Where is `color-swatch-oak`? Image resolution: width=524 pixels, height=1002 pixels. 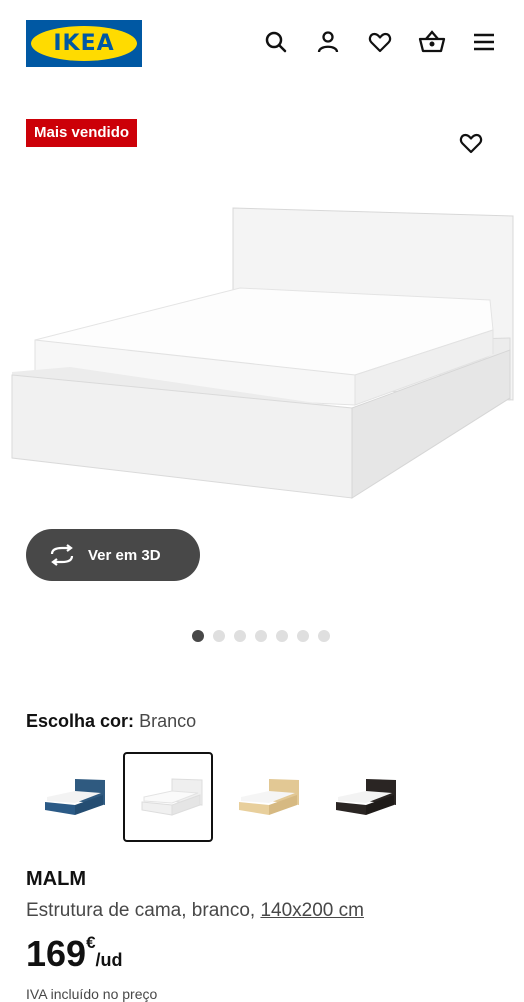 color-swatch-oak is located at coordinates (265, 797).